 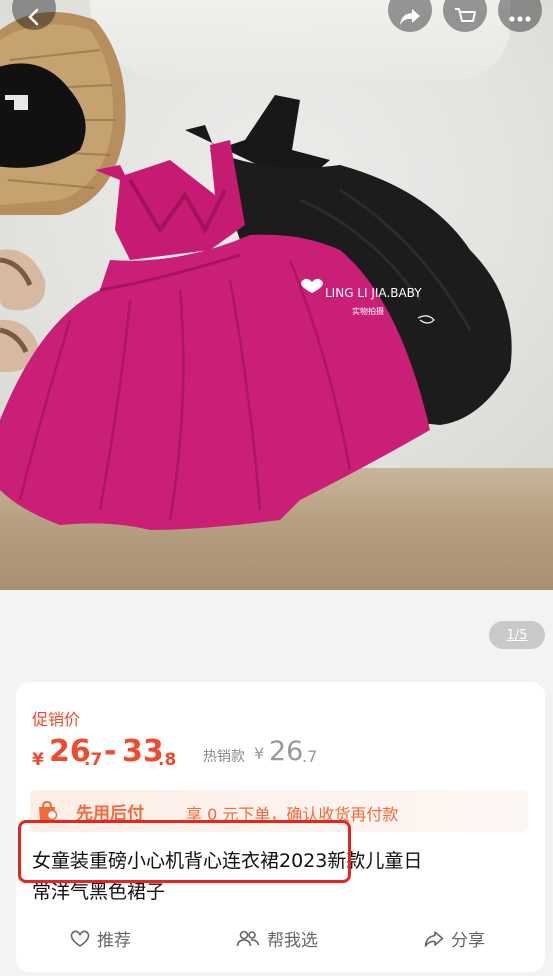 I want to click on help-choose-button: 帮我选, so click(x=277, y=938).